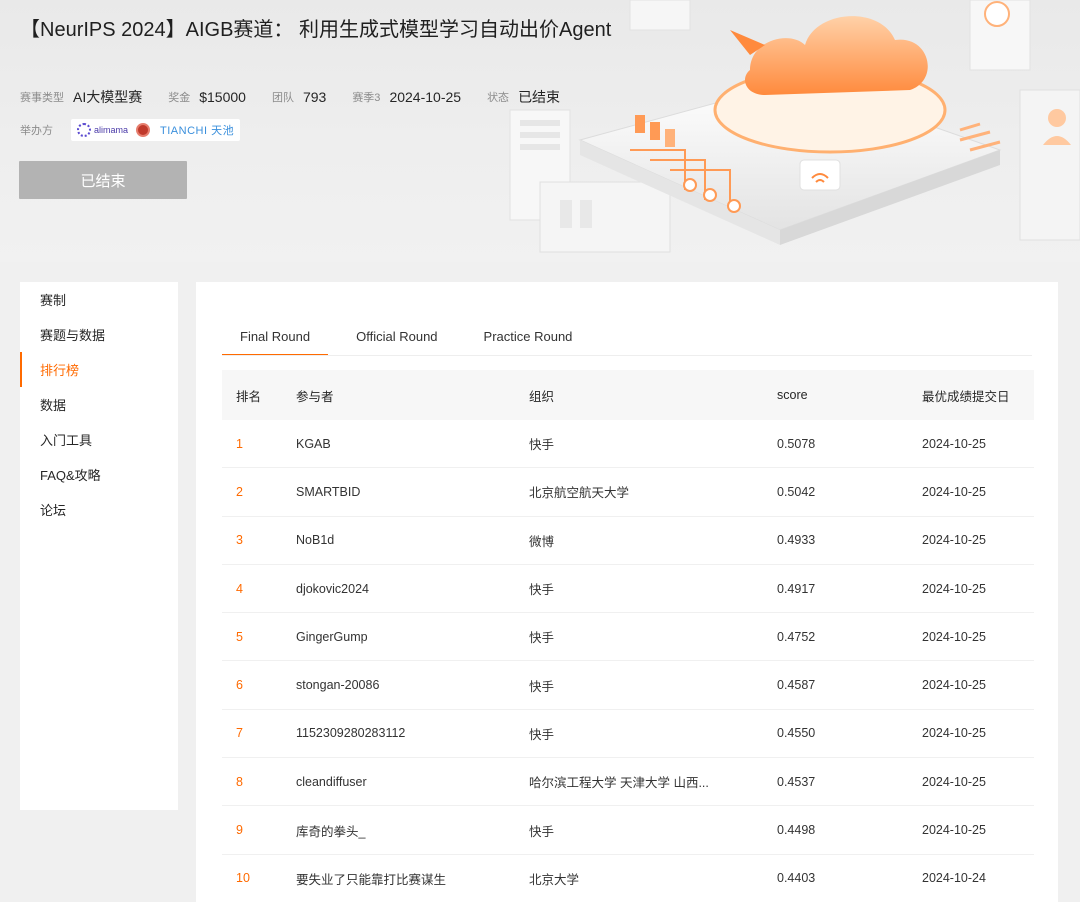 The width and height of the screenshot is (1080, 902). What do you see at coordinates (628, 830) in the screenshot?
I see `table-row: 9 库奇的拳头_ 快手 0.4498 2024-10-25` at bounding box center [628, 830].